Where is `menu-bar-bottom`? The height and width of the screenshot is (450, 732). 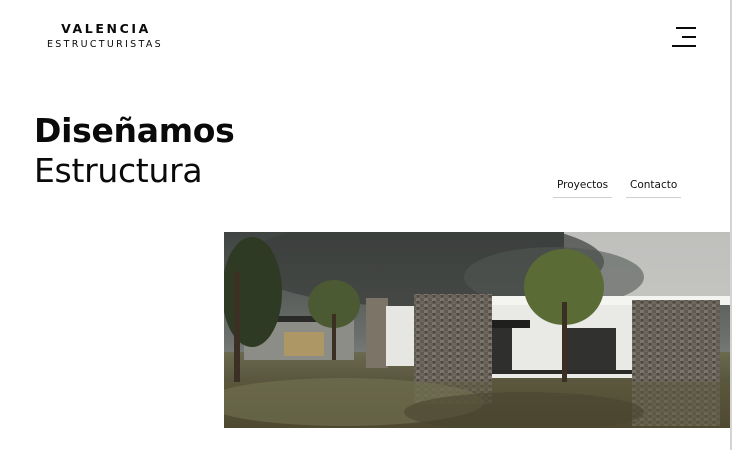
menu-bar-bottom is located at coordinates (684, 46).